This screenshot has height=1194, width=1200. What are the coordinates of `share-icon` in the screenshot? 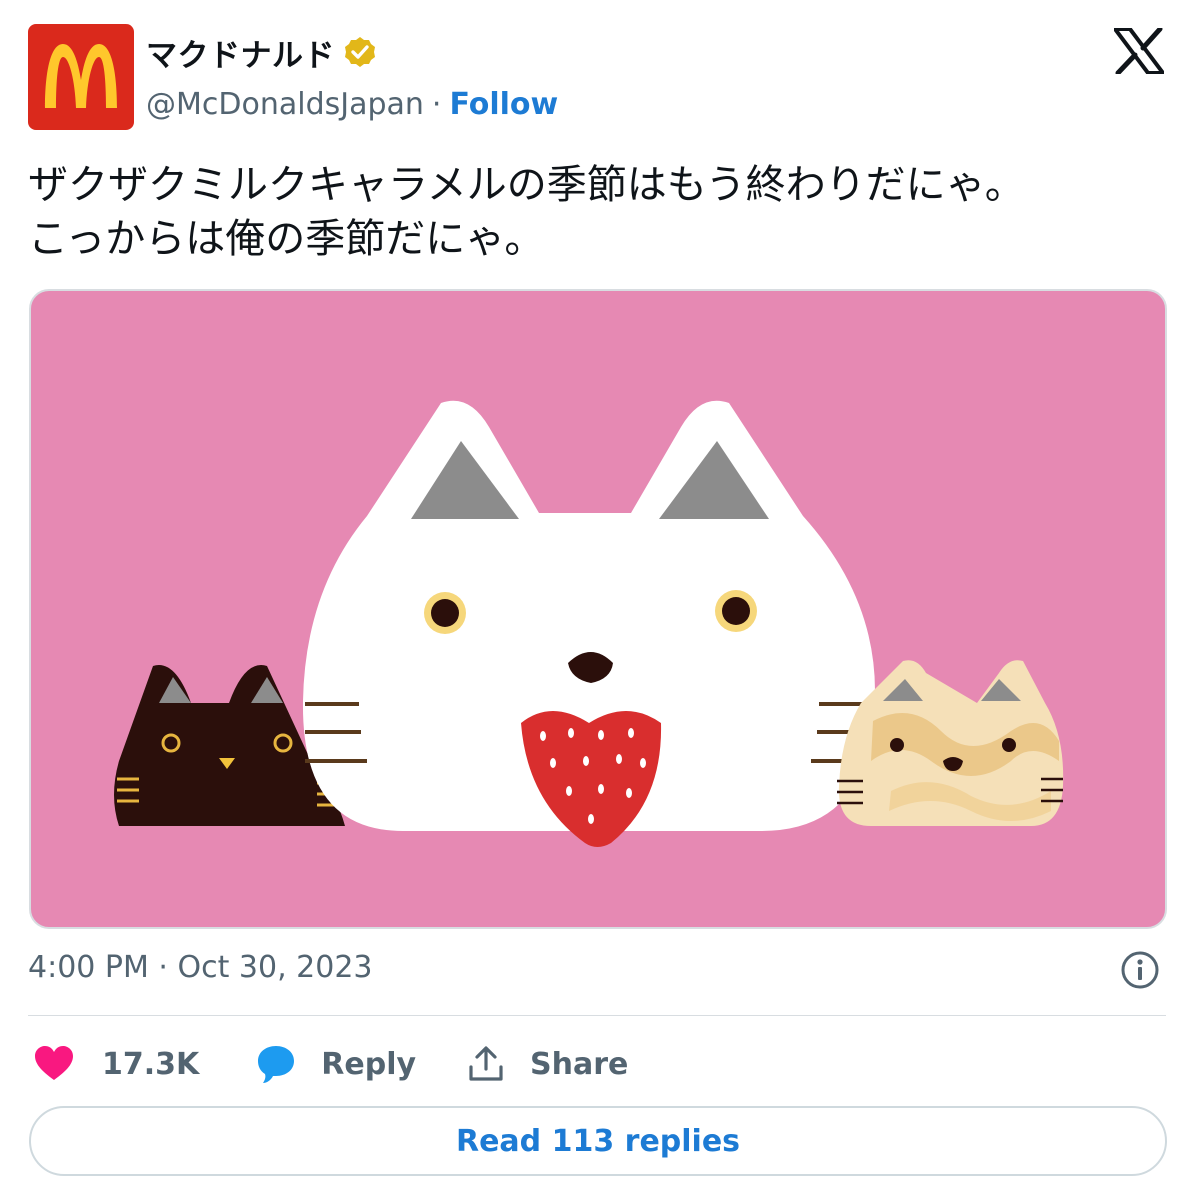 It's located at (486, 1063).